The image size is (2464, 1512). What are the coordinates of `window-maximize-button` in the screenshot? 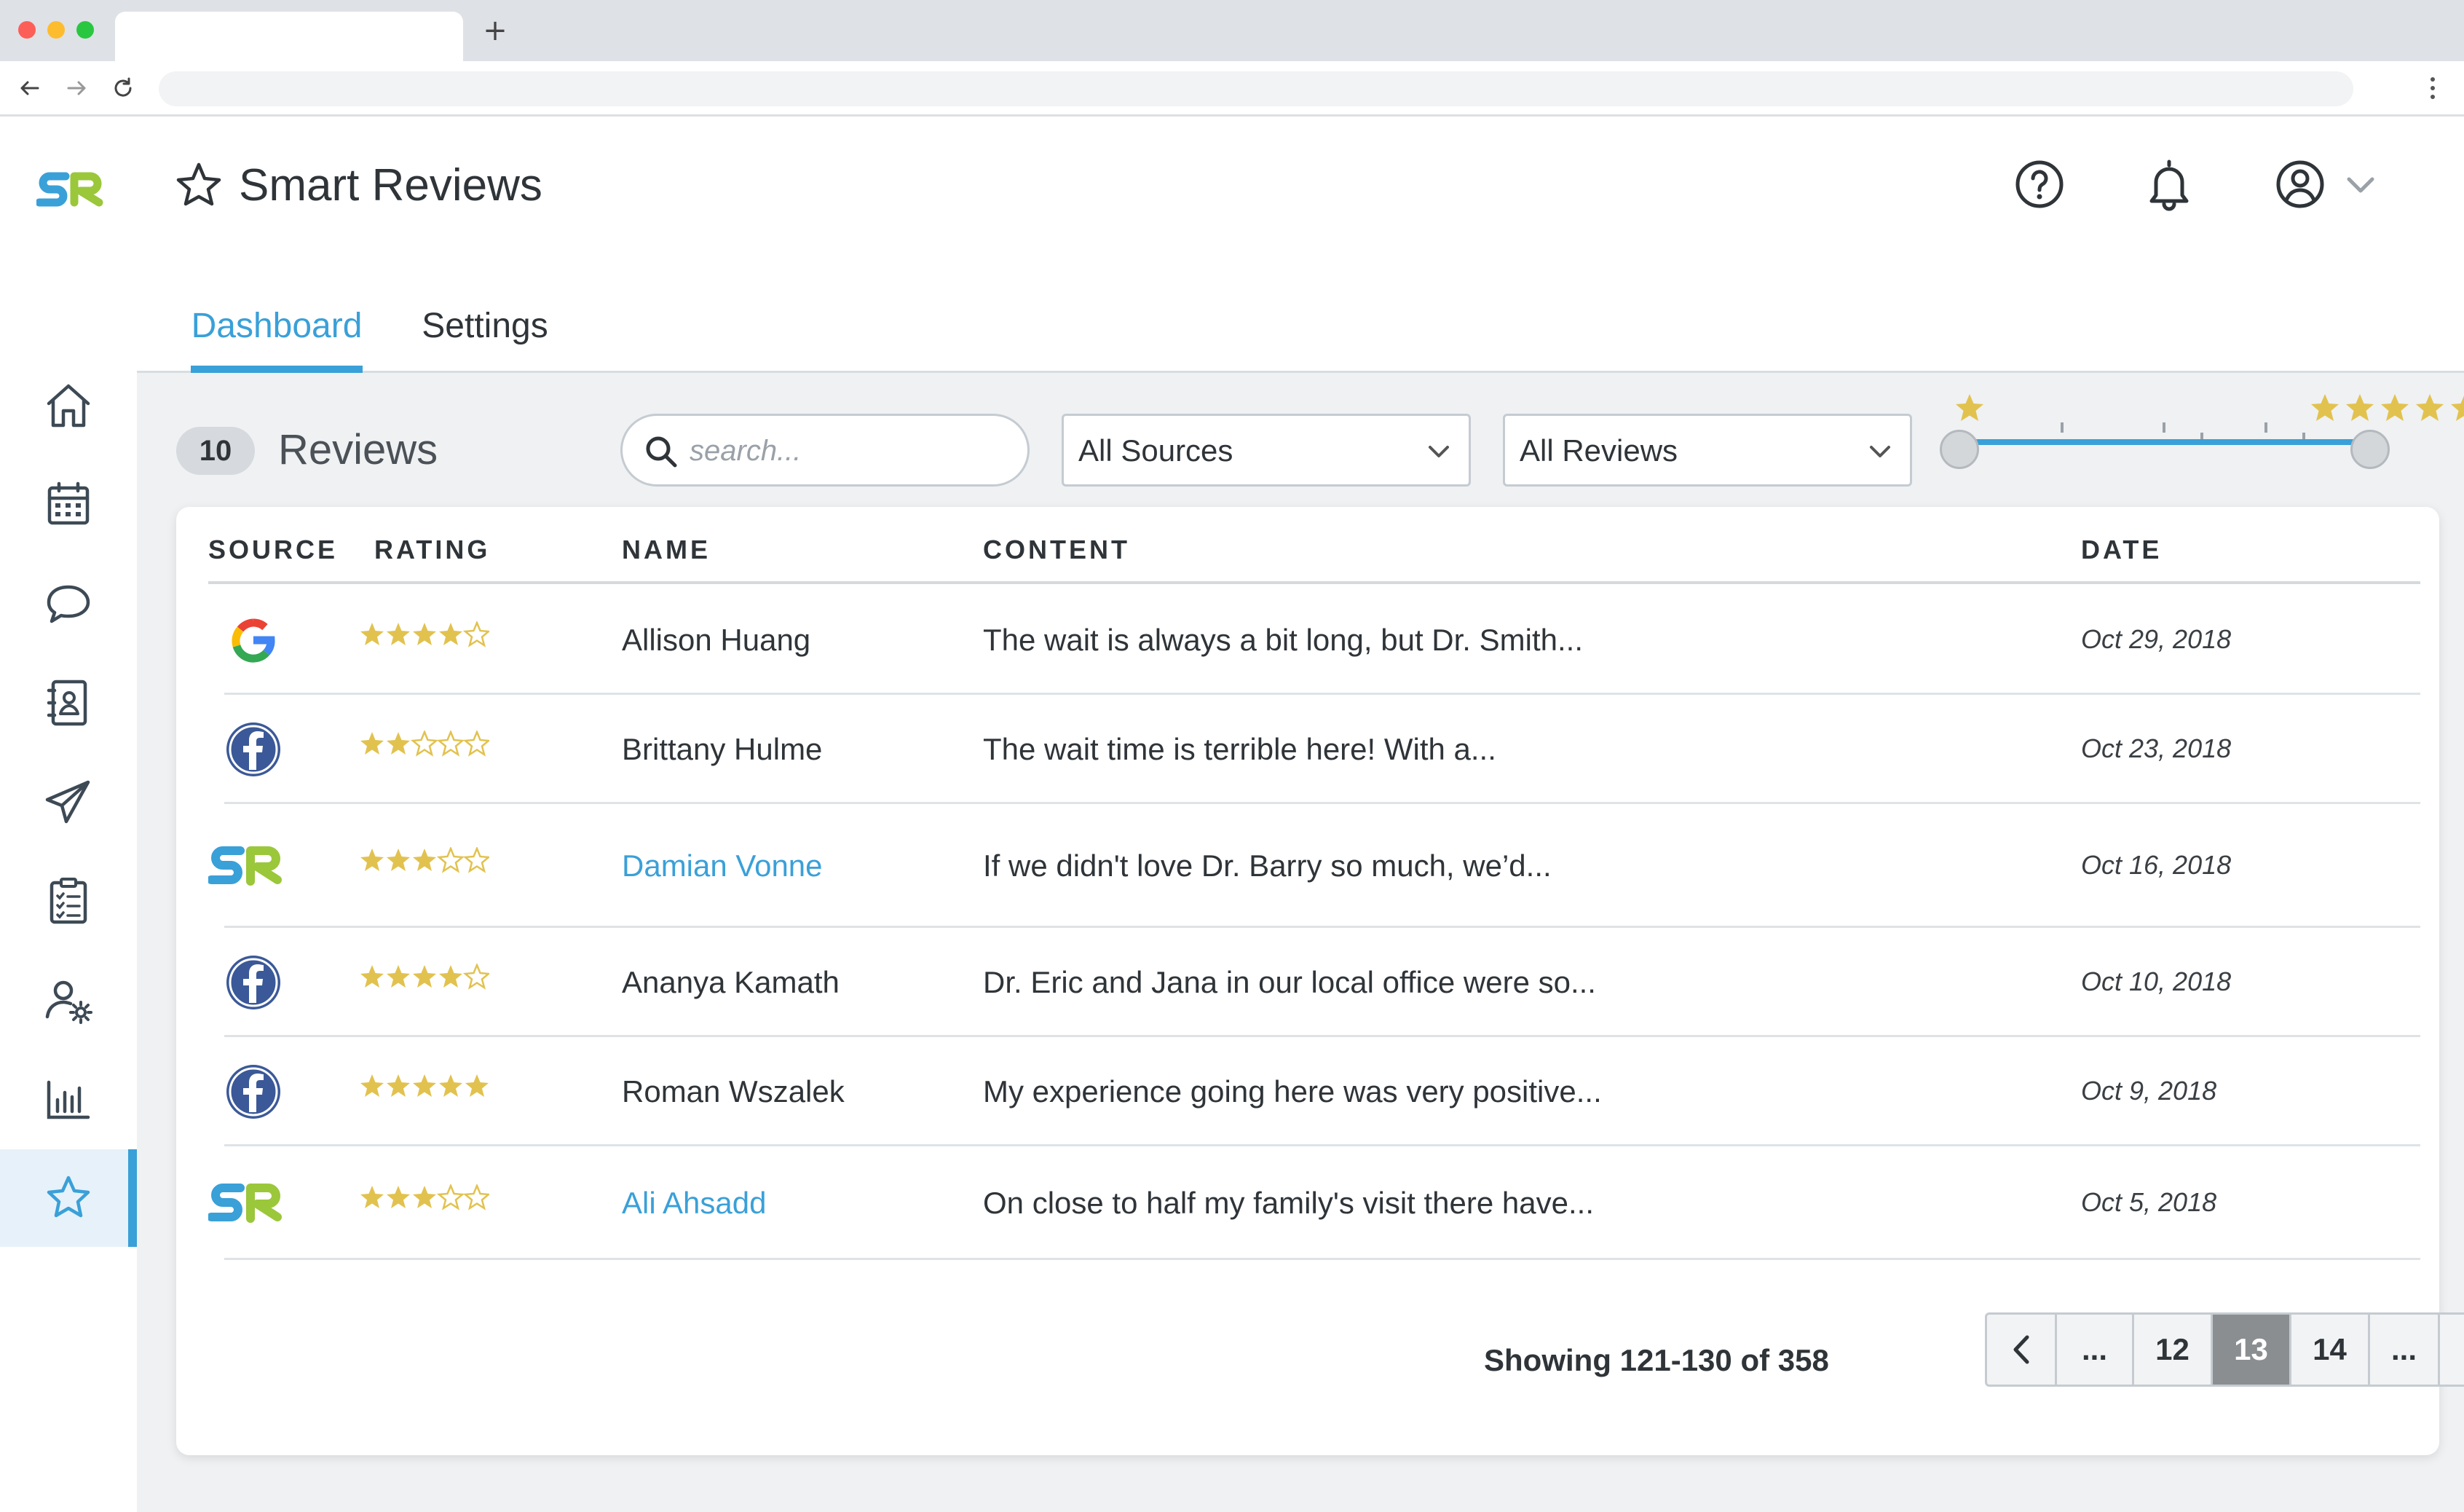 It's located at (85, 30).